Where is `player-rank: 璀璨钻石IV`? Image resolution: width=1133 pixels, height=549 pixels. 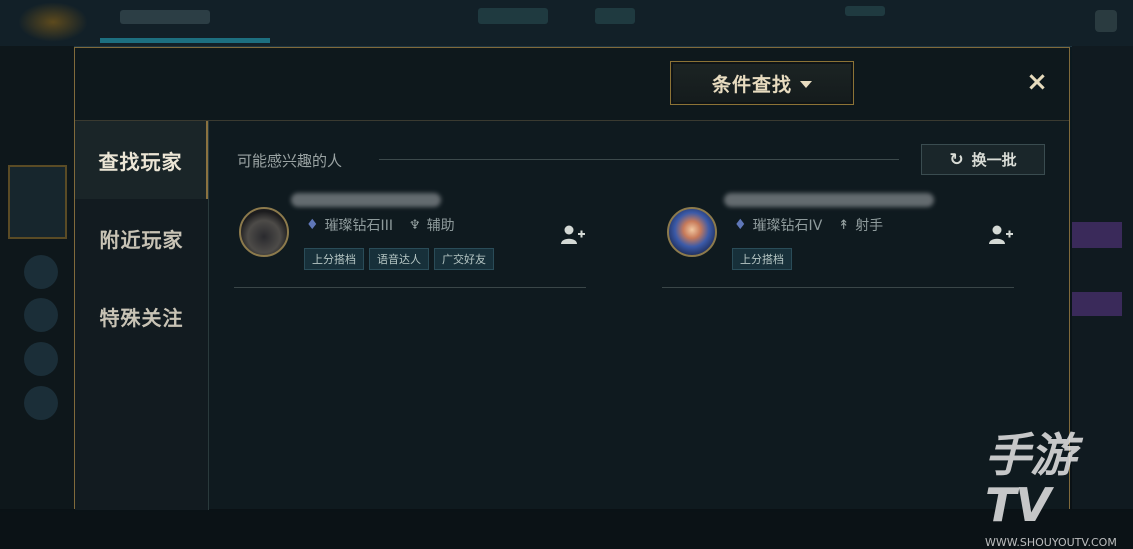 player-rank: 璀璨钻石IV is located at coordinates (787, 226).